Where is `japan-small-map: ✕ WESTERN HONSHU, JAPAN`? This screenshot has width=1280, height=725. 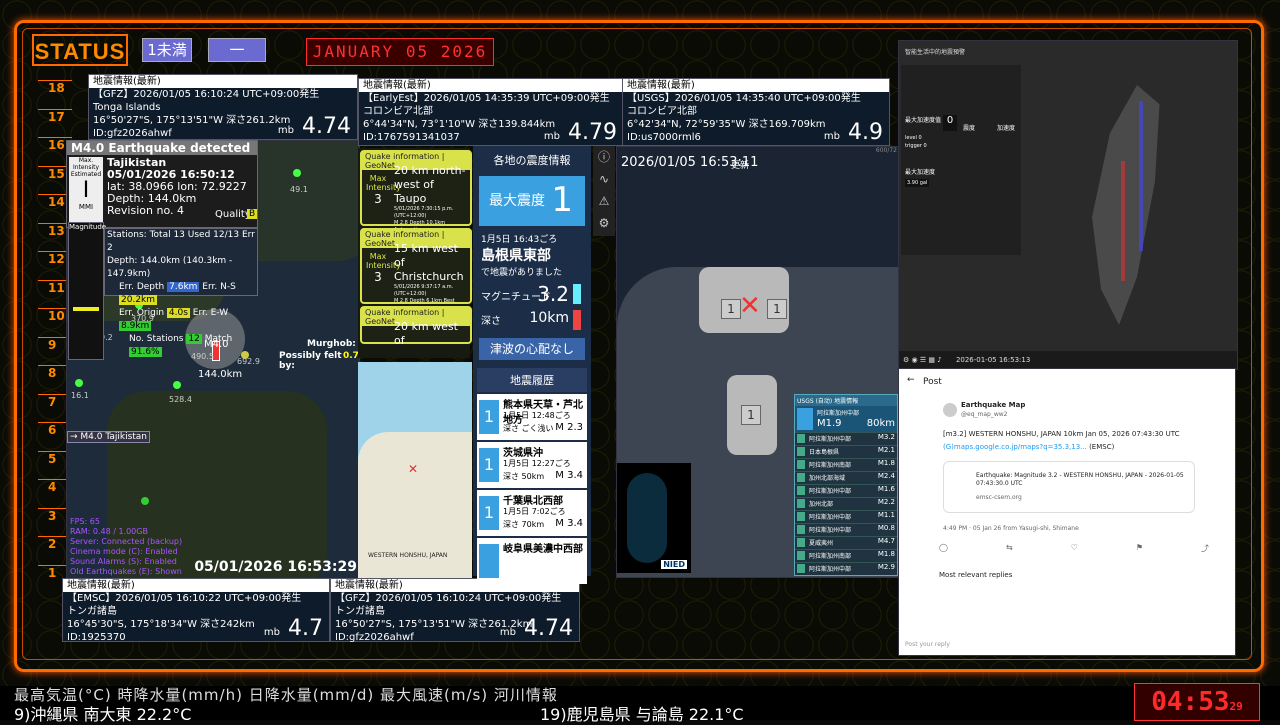 japan-small-map: ✕ WESTERN HONSHU, JAPAN is located at coordinates (415, 470).